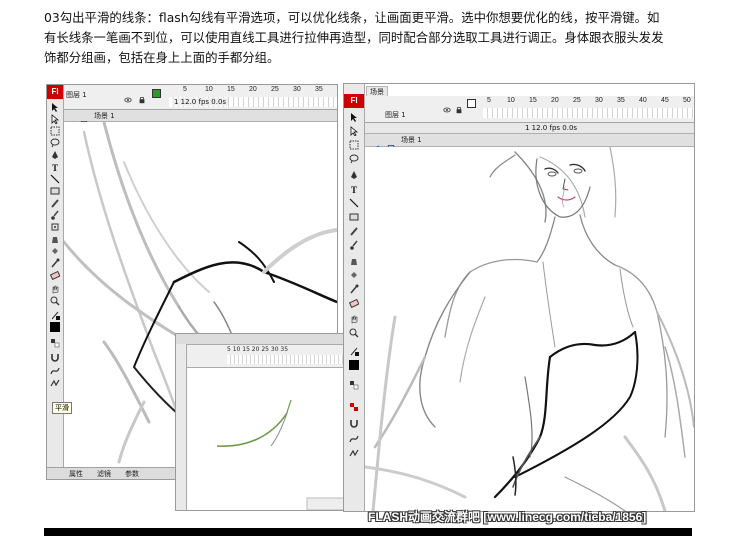 This screenshot has width=750, height=536. Describe the element at coordinates (200, 102) in the screenshot. I see `frame-info: 1 12.0 fps 0.0s` at that location.